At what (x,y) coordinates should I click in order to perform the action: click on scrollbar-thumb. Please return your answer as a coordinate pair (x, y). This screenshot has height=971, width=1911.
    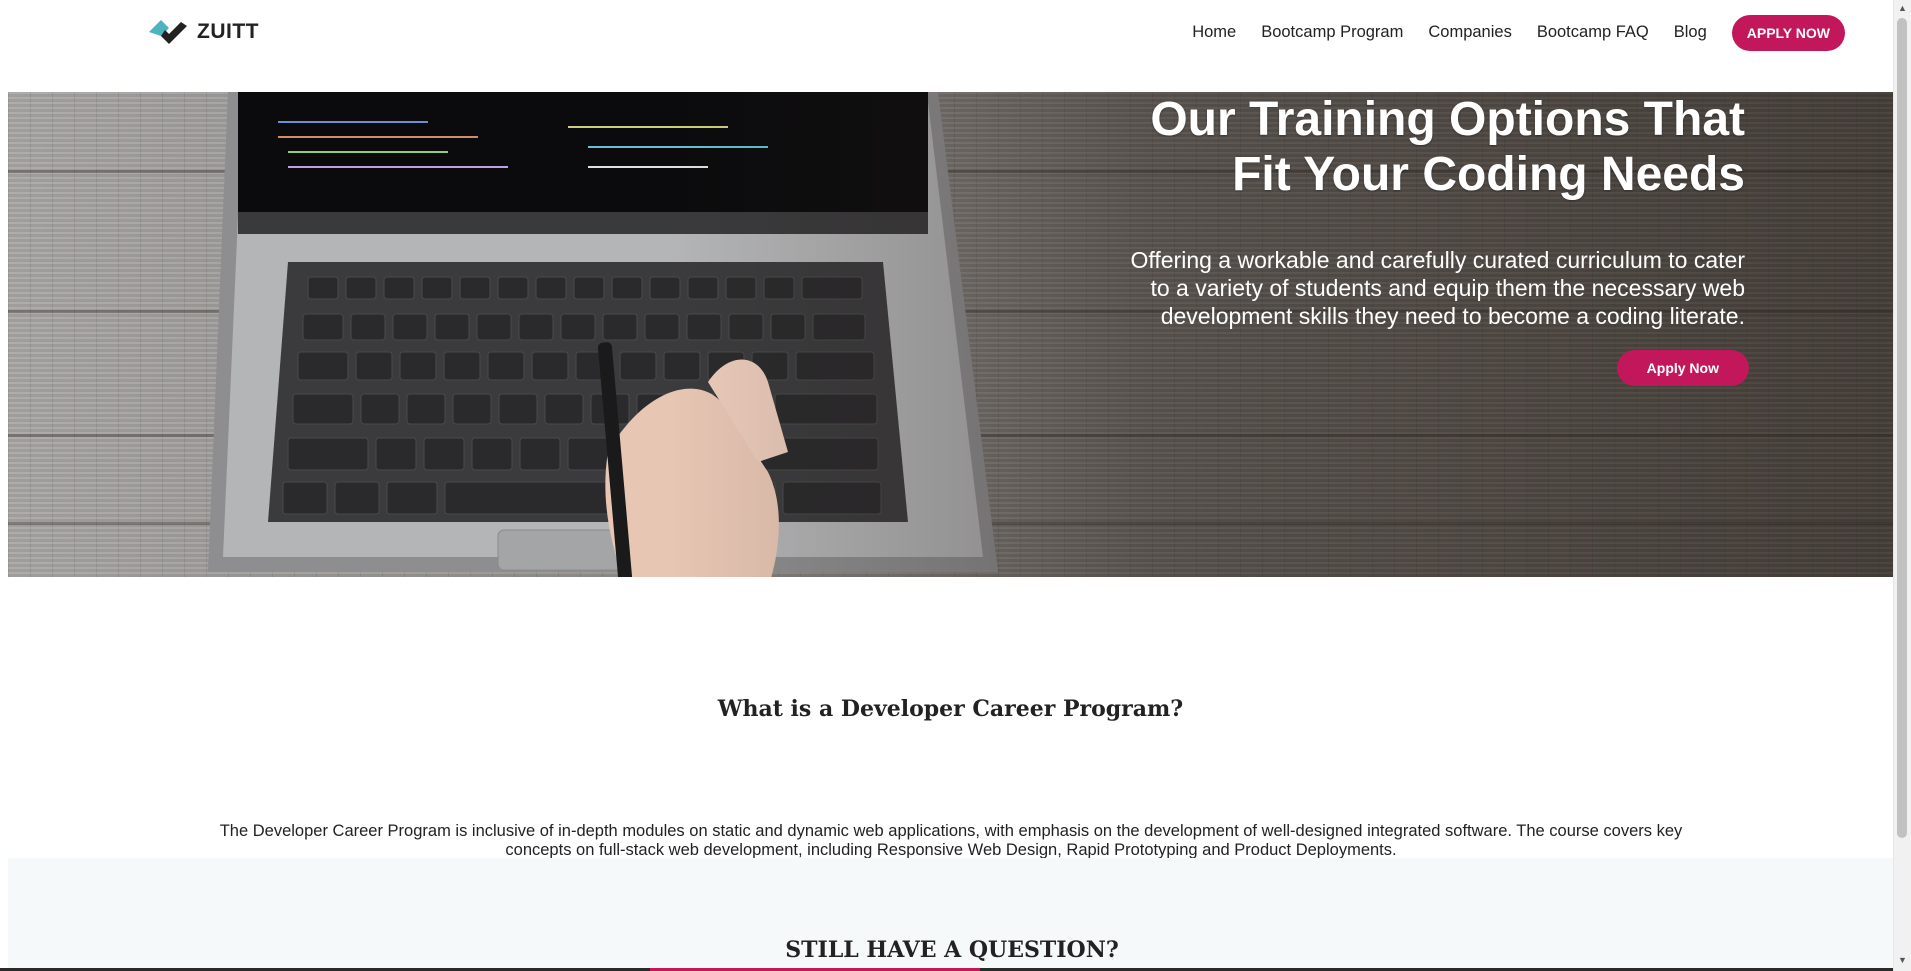
    Looking at the image, I should click on (1902, 428).